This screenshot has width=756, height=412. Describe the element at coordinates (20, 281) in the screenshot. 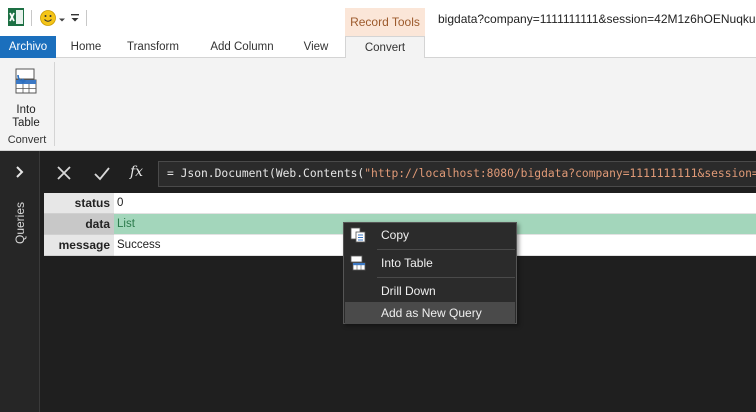

I see `queries-pane: Queries` at that location.